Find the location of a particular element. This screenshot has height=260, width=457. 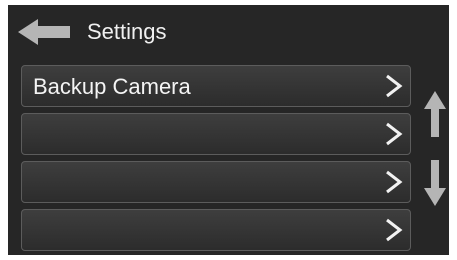

back-arrow-icon is located at coordinates (44, 32).